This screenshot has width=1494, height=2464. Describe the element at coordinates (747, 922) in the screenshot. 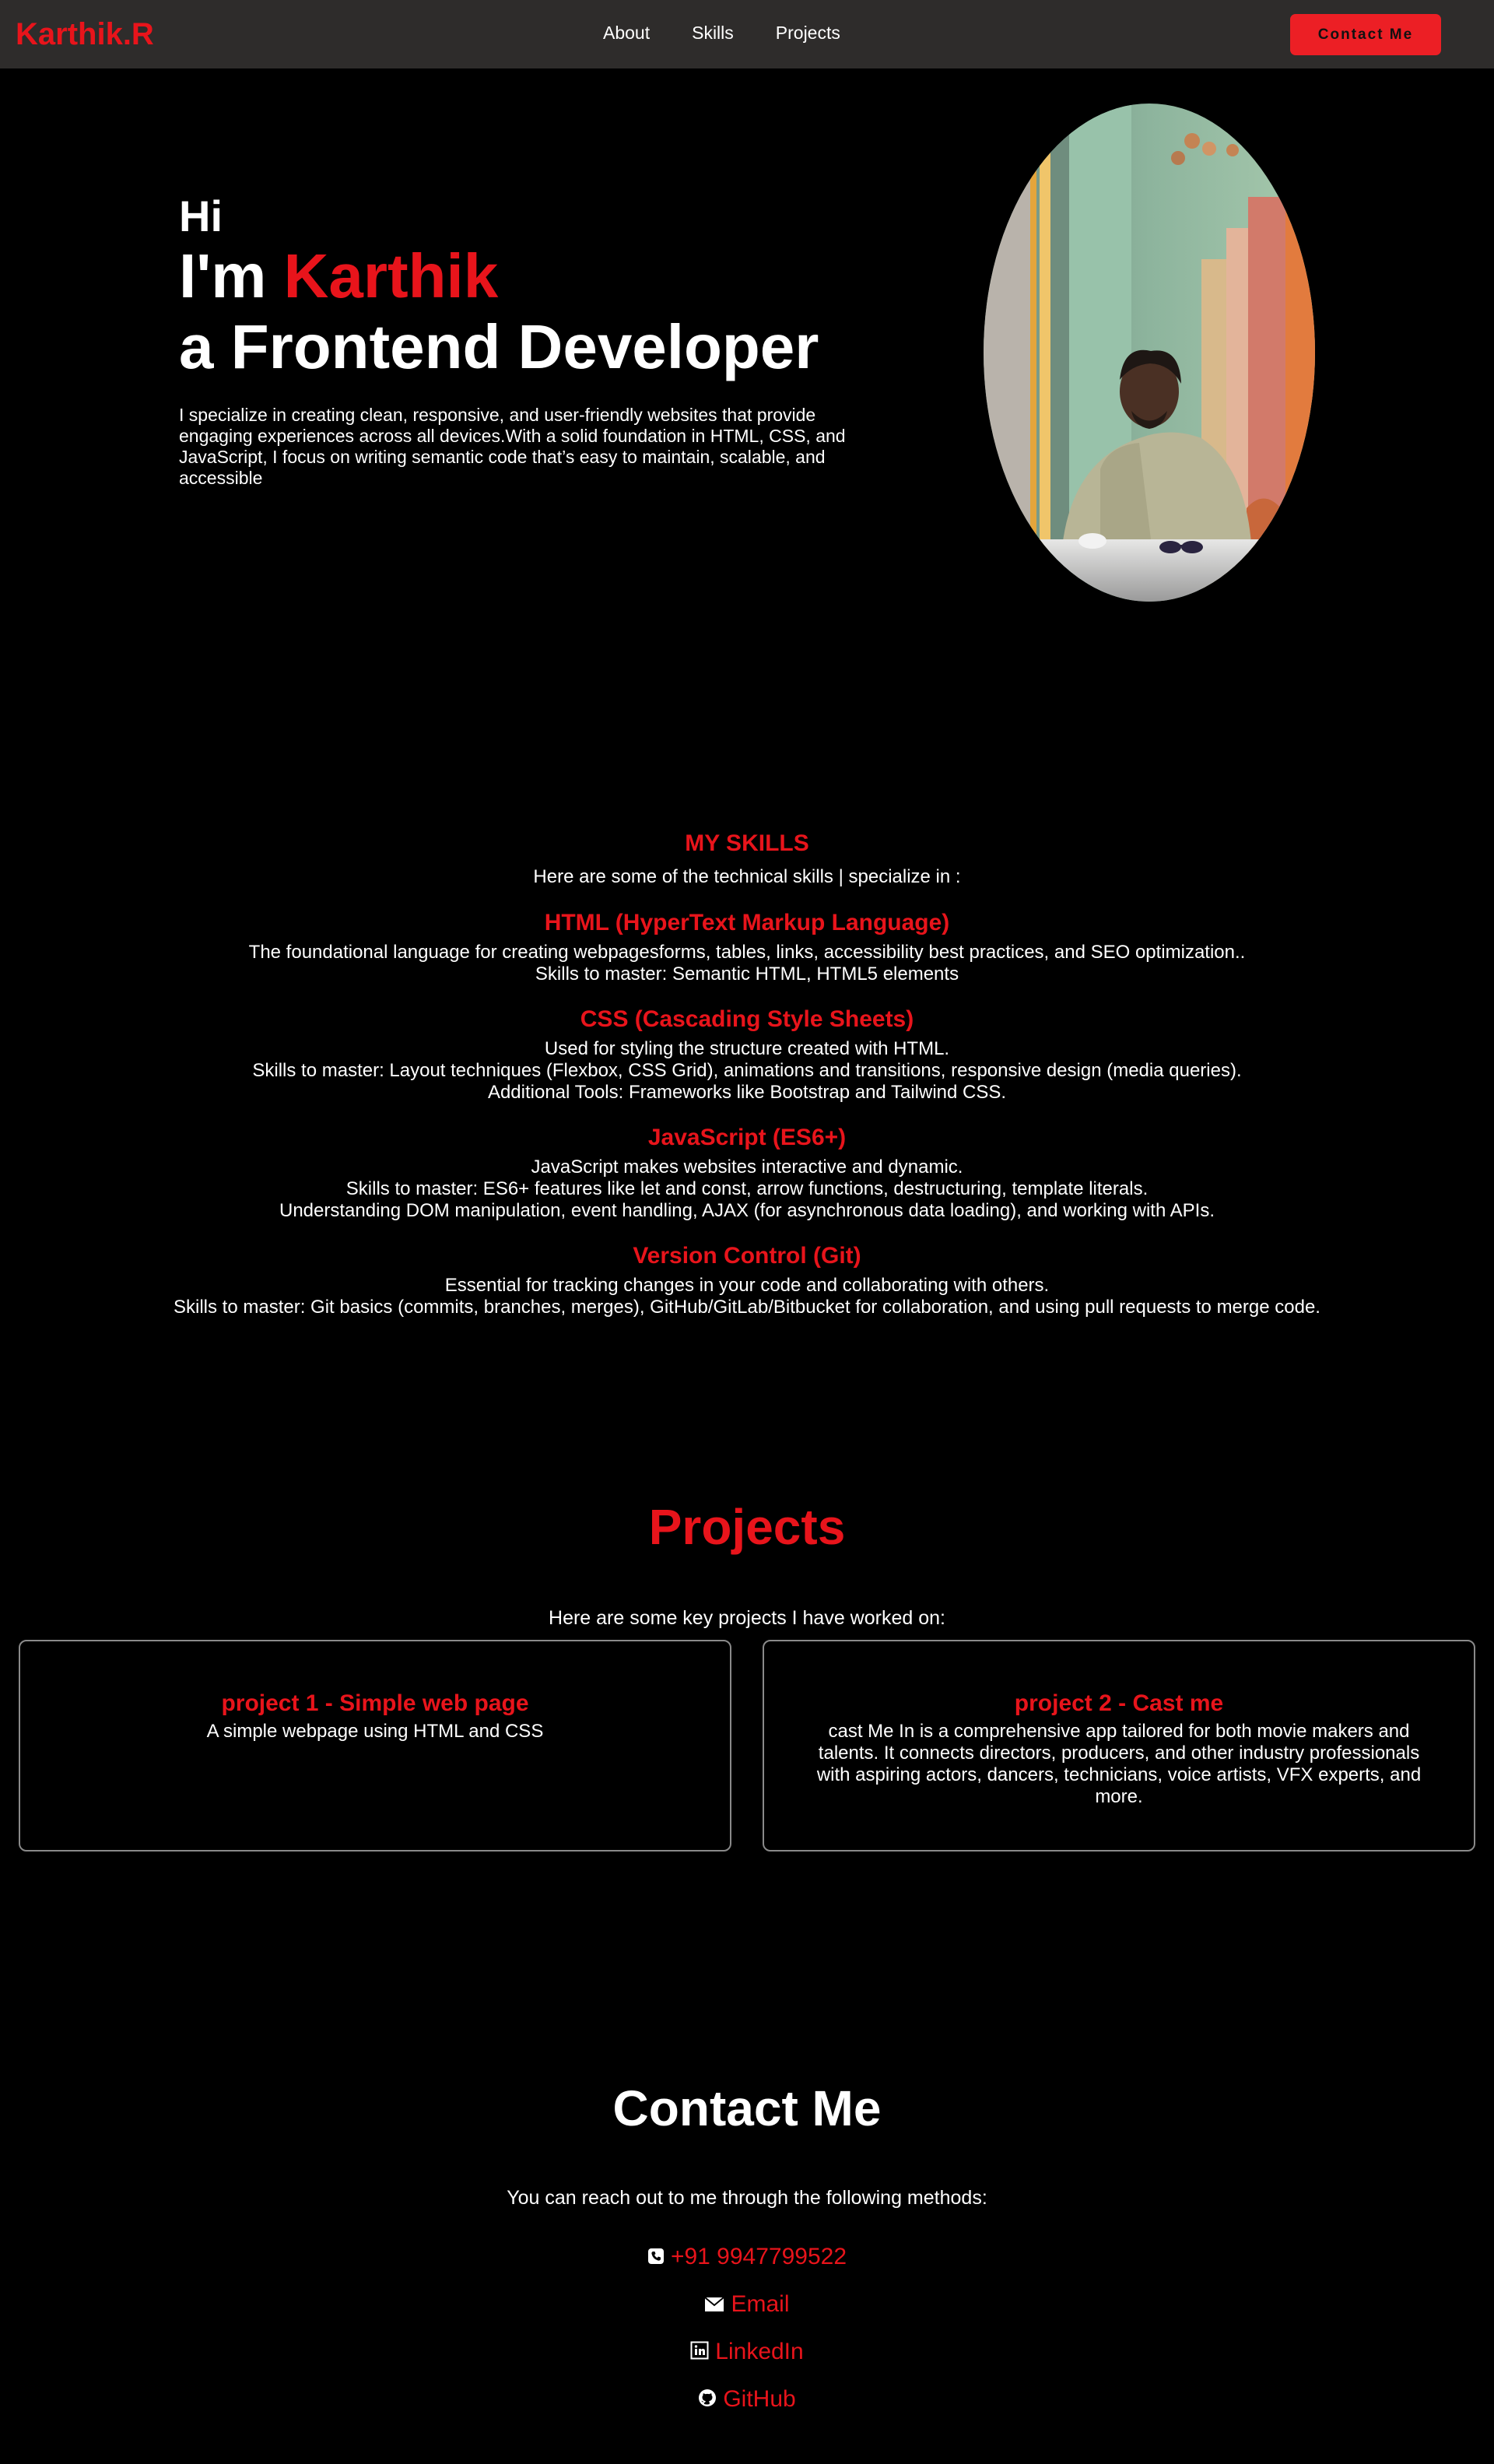

I see `skill-title: HTML (HyperText Markup Language)` at that location.